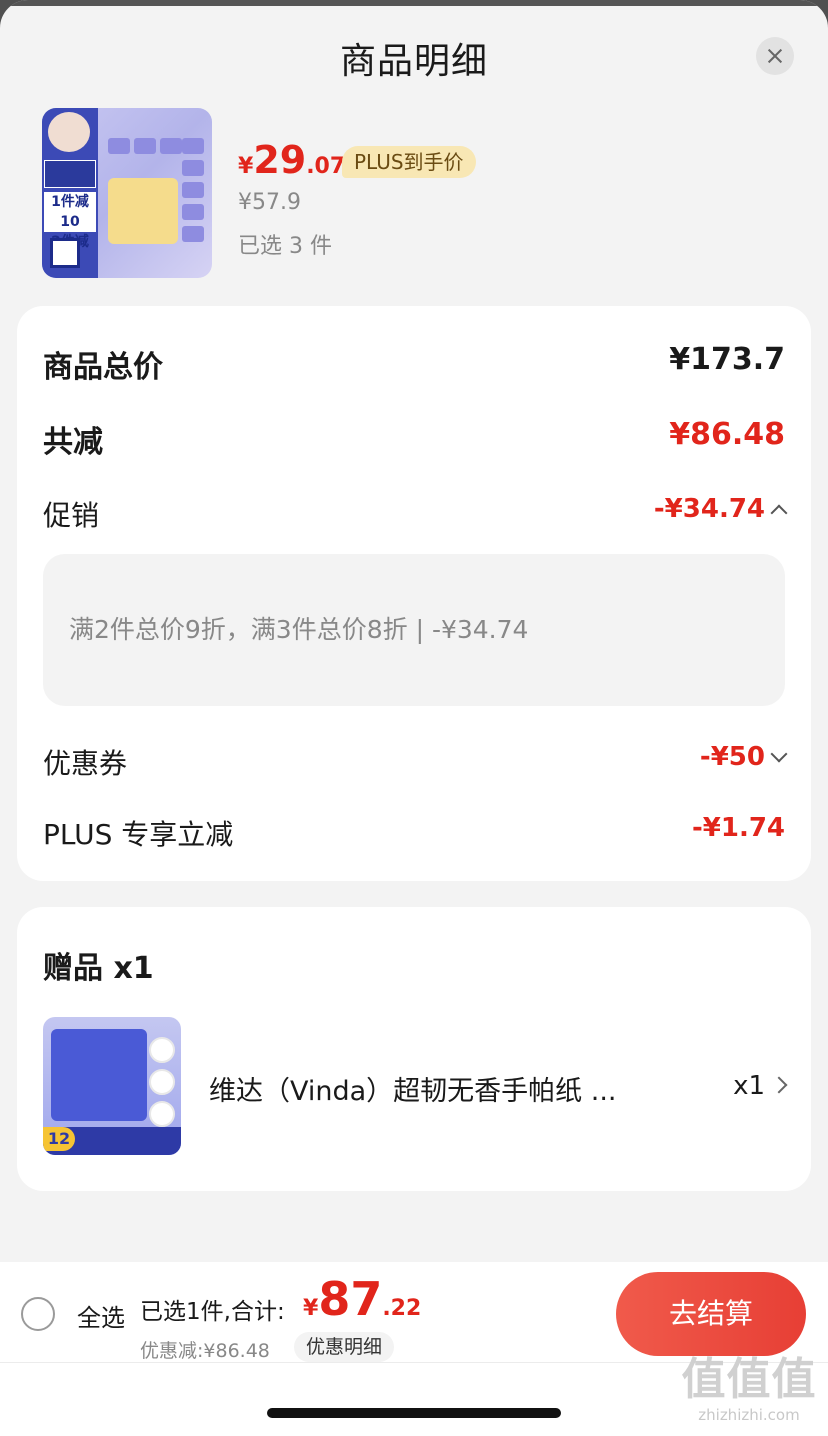 This screenshot has height=1436, width=828. I want to click on promo-line-1: 1件减10, so click(70, 212).